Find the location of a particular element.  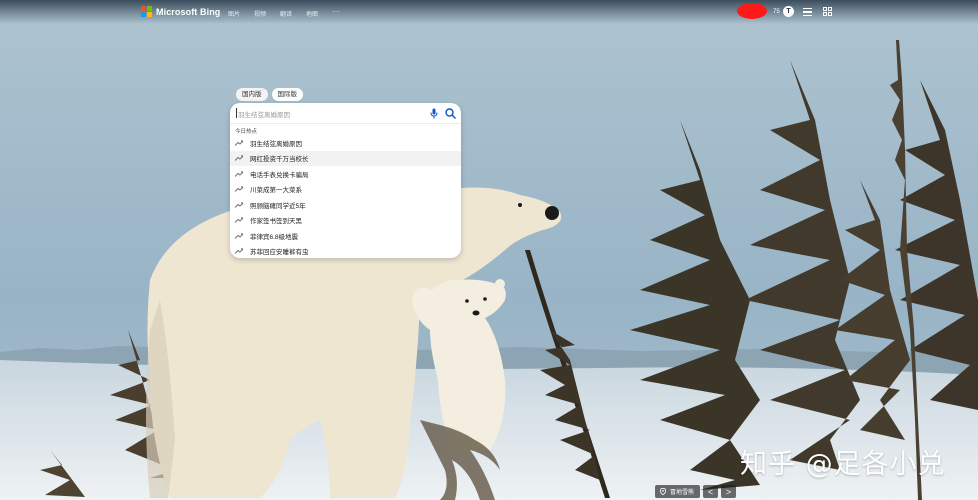

text-caret is located at coordinates (236, 113).